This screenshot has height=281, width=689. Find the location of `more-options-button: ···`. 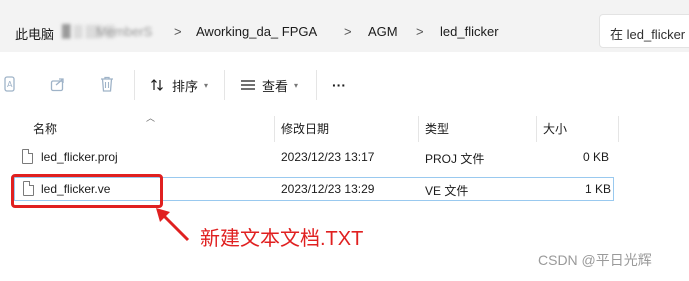

more-options-button: ··· is located at coordinates (339, 85).